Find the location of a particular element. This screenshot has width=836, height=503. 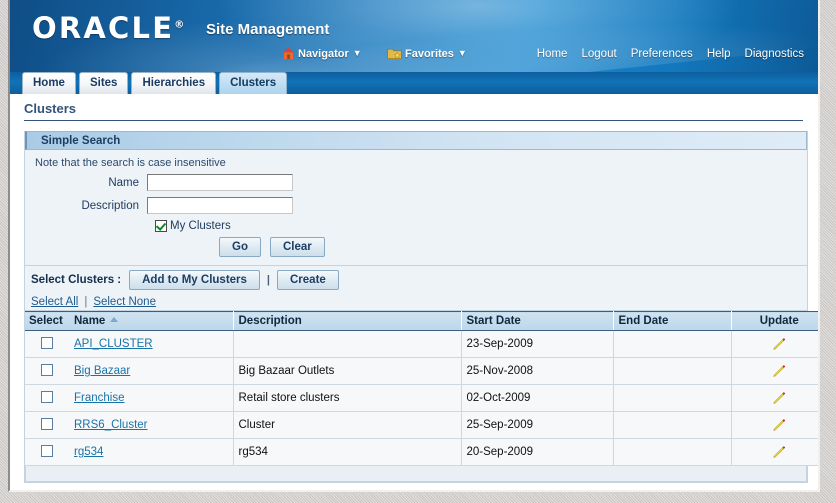

row-description-cell: rg534 is located at coordinates (347, 452).